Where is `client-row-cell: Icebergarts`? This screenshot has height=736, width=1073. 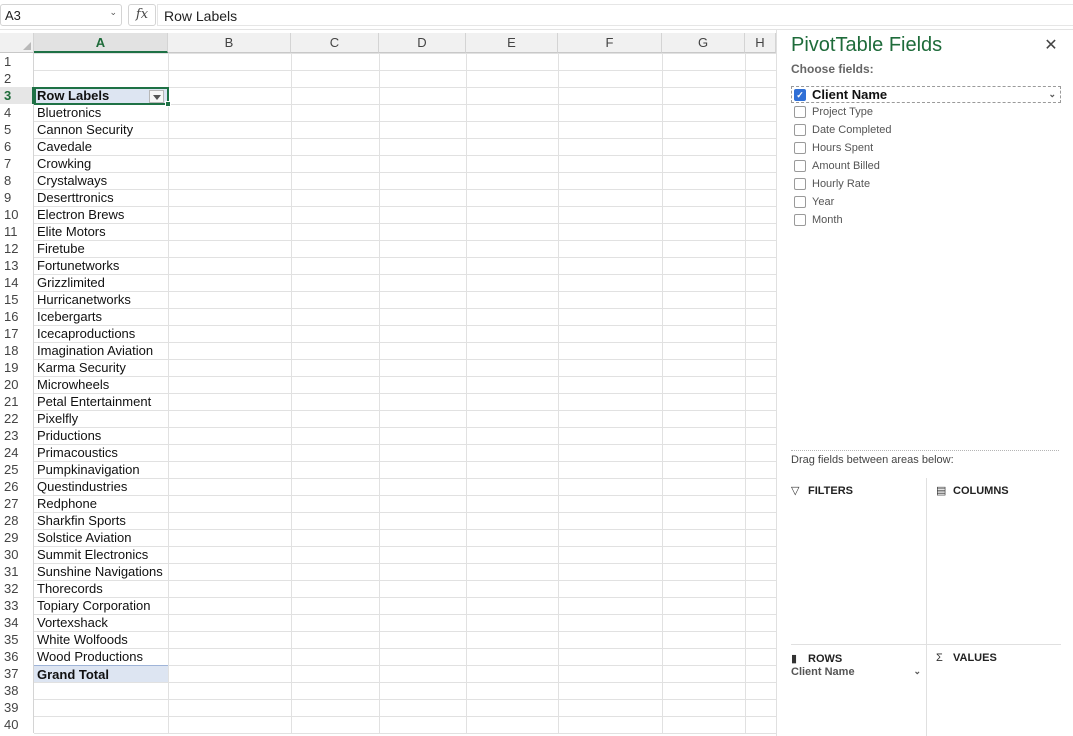 client-row-cell: Icebergarts is located at coordinates (101, 316).